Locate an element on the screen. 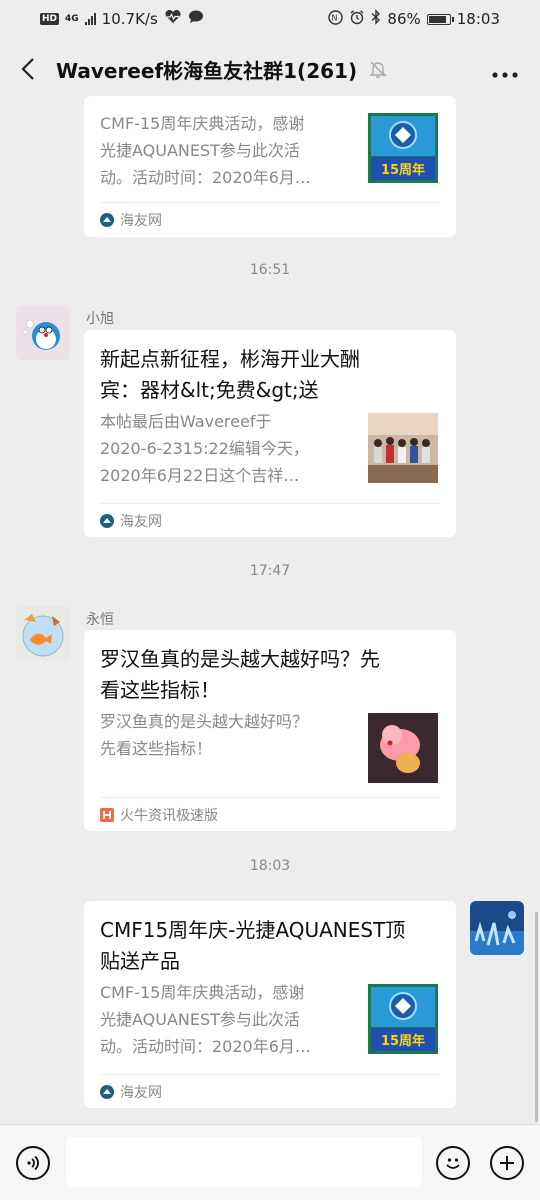  card-description-line: 2020-6-2315:22编辑今天， is located at coordinates (204, 448).